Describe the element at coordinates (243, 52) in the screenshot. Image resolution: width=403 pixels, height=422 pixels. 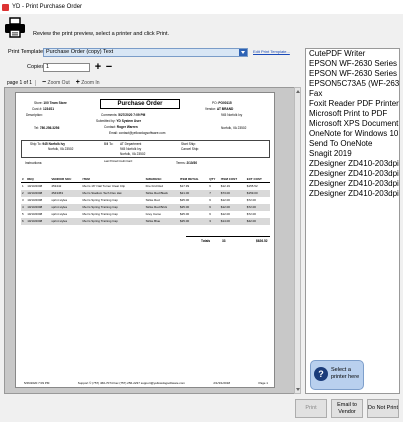
I see `chevron-down-icon` at that location.